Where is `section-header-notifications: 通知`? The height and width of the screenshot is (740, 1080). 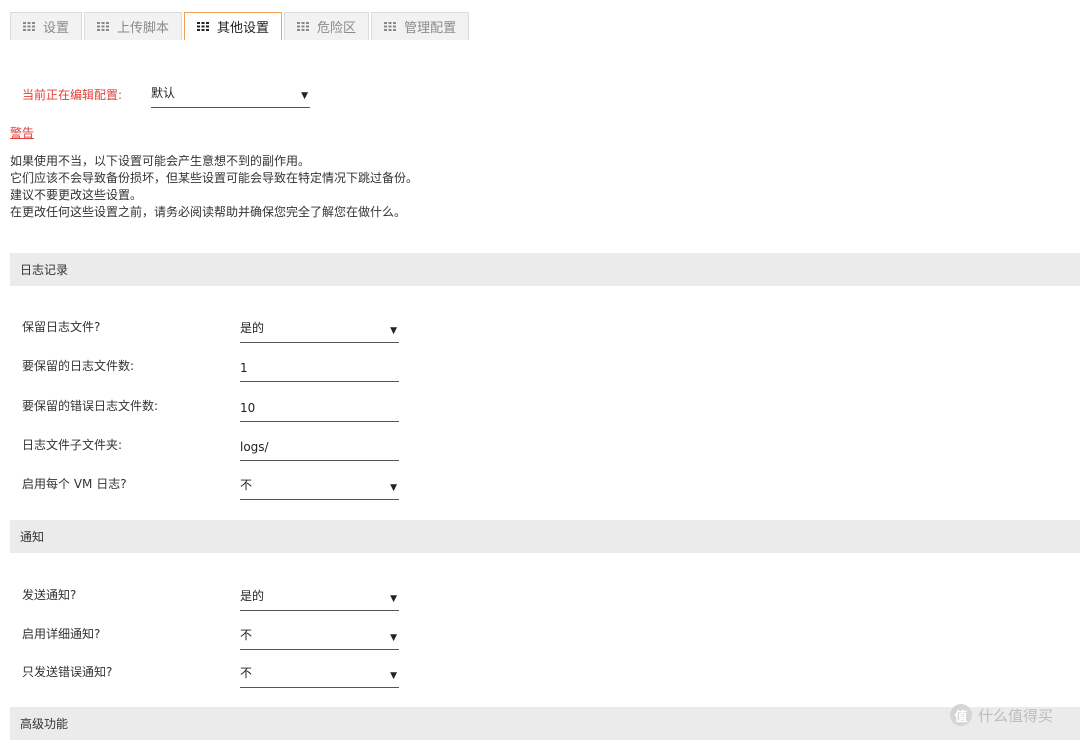 section-header-notifications: 通知 is located at coordinates (545, 536).